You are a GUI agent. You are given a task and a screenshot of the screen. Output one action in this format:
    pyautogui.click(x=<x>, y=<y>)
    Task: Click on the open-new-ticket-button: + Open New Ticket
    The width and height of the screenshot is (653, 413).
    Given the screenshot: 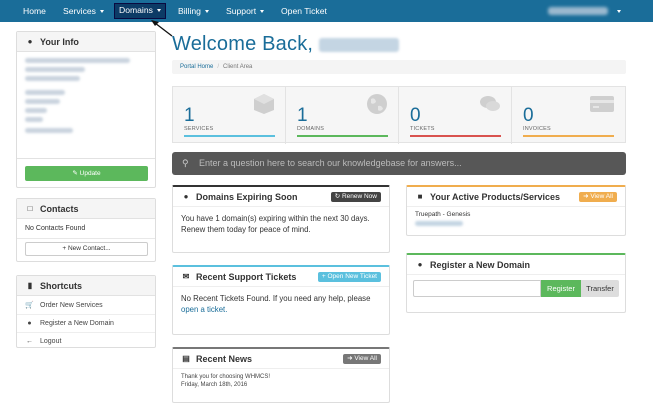 What is the action you would take?
    pyautogui.click(x=349, y=277)
    